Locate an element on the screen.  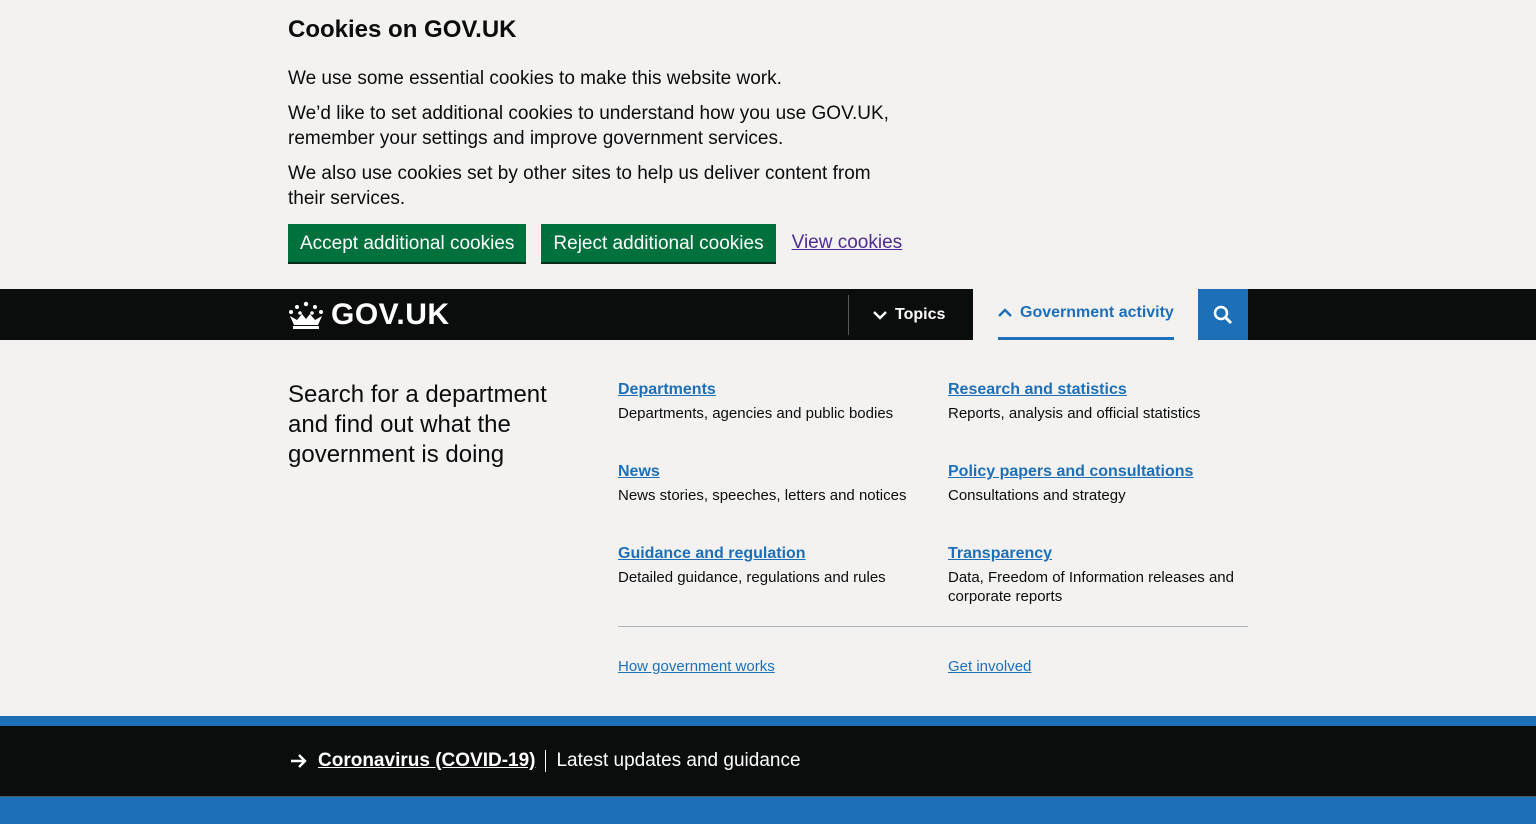
arrow-right-icon is located at coordinates (299, 761).